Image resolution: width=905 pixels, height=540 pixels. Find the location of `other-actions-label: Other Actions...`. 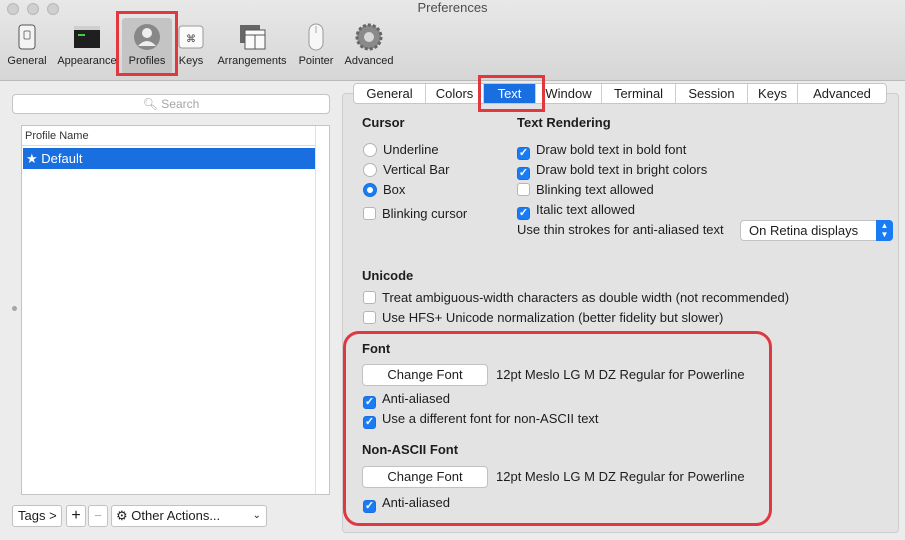

other-actions-label: Other Actions... is located at coordinates (176, 515).